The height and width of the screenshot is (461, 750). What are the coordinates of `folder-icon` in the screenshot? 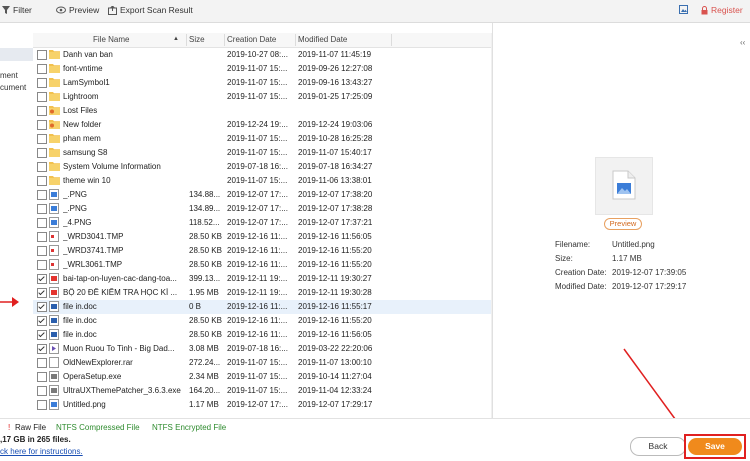 It's located at (54, 68).